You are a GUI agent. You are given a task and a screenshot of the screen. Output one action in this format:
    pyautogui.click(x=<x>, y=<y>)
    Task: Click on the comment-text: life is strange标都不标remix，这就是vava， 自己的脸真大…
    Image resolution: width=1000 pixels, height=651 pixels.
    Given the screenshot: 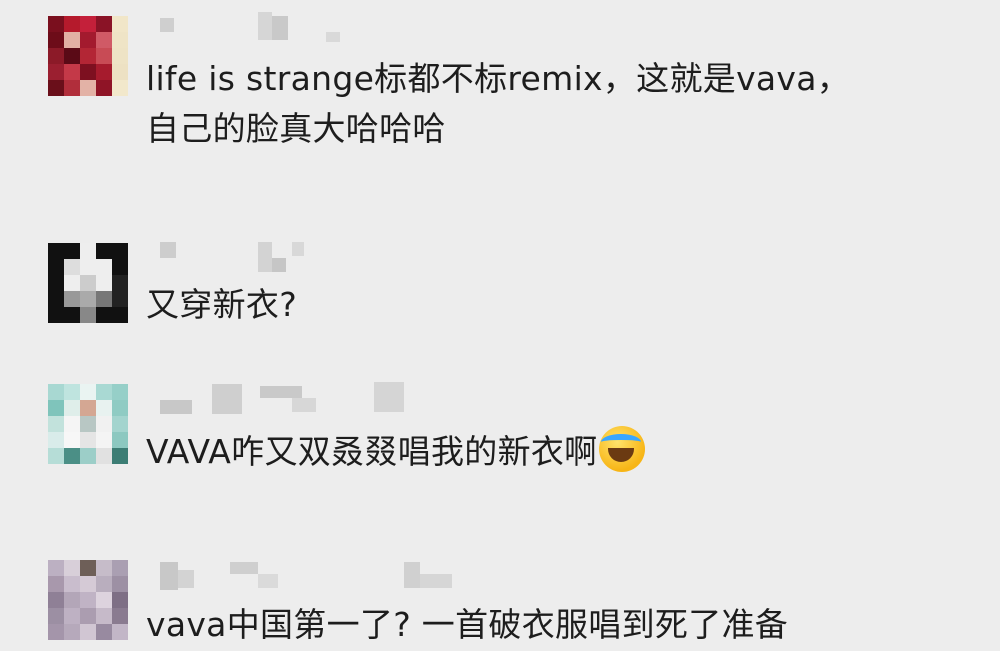 What is the action you would take?
    pyautogui.click(x=498, y=104)
    